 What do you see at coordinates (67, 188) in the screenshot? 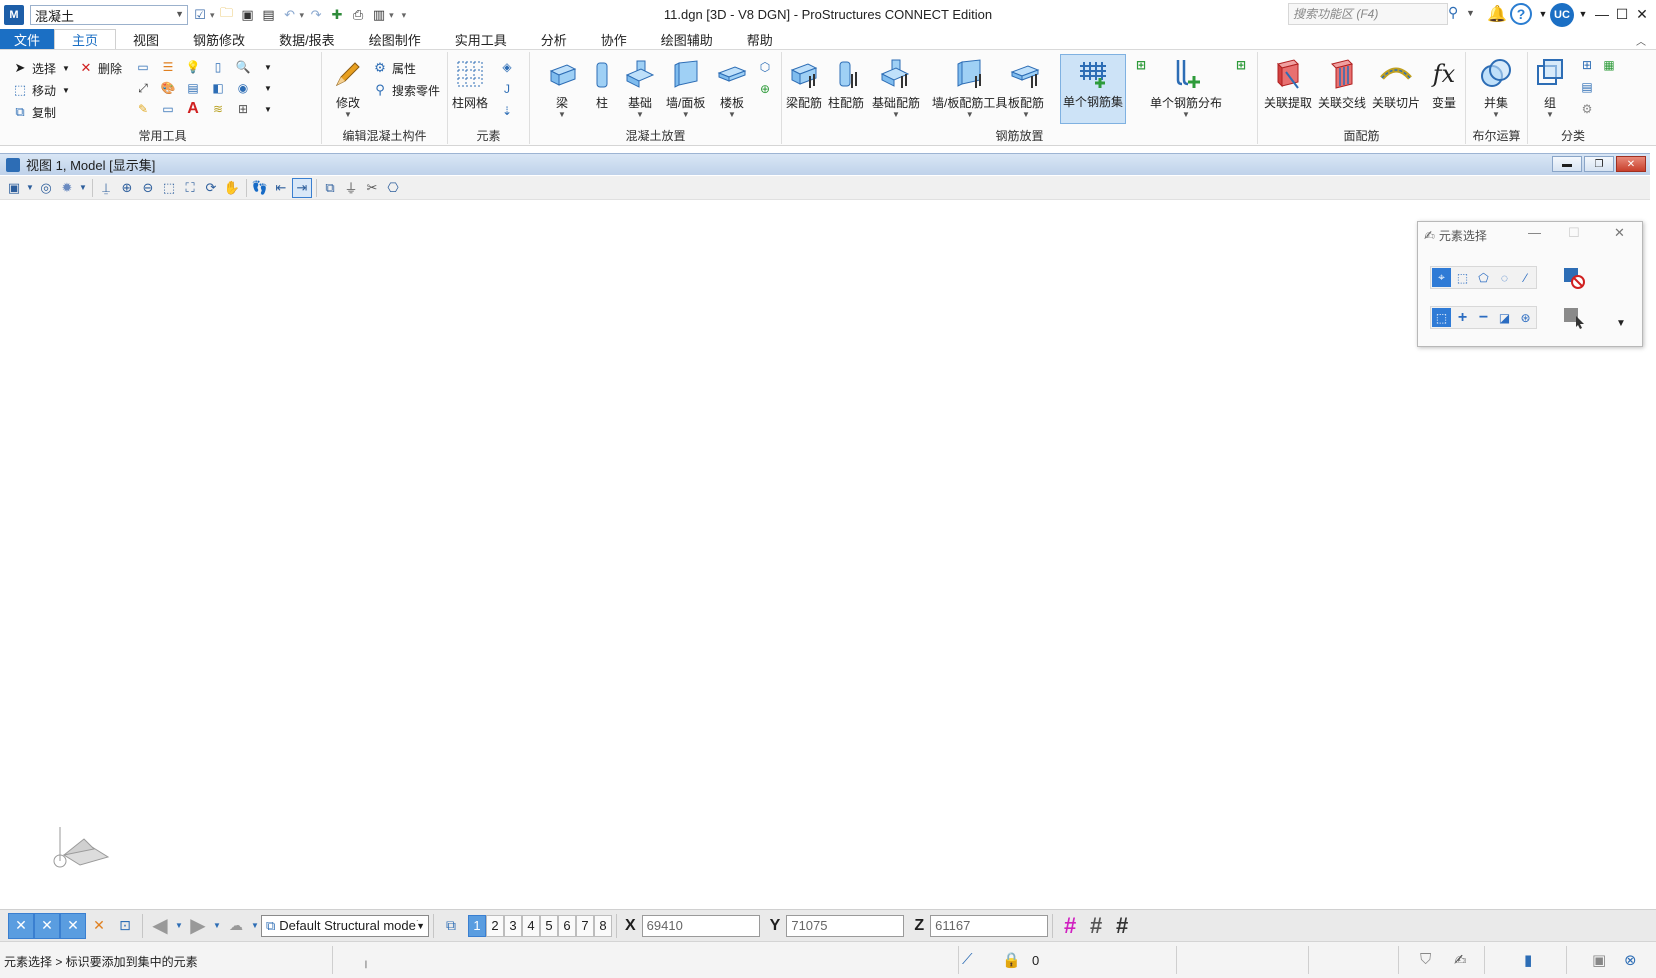
I see `lighting-icon: ✹` at bounding box center [67, 188].